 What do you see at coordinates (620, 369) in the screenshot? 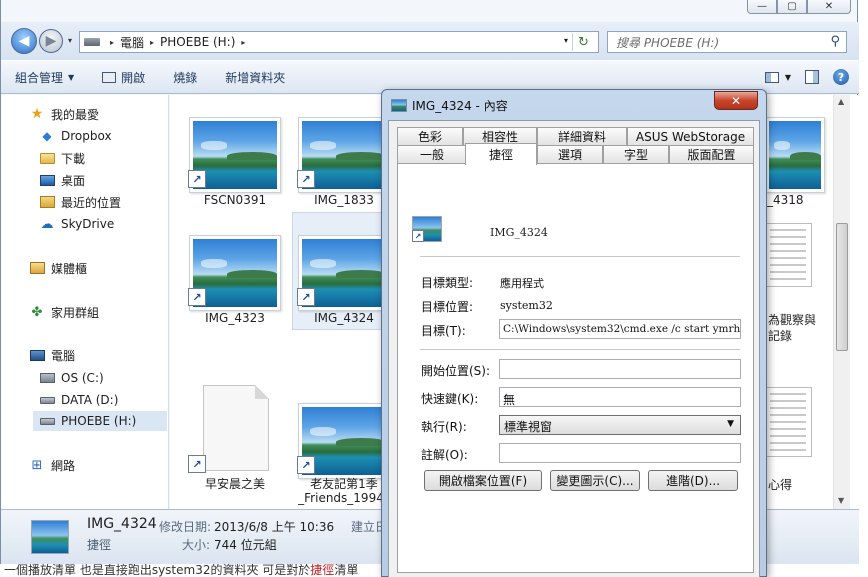
I see `start-in-field` at bounding box center [620, 369].